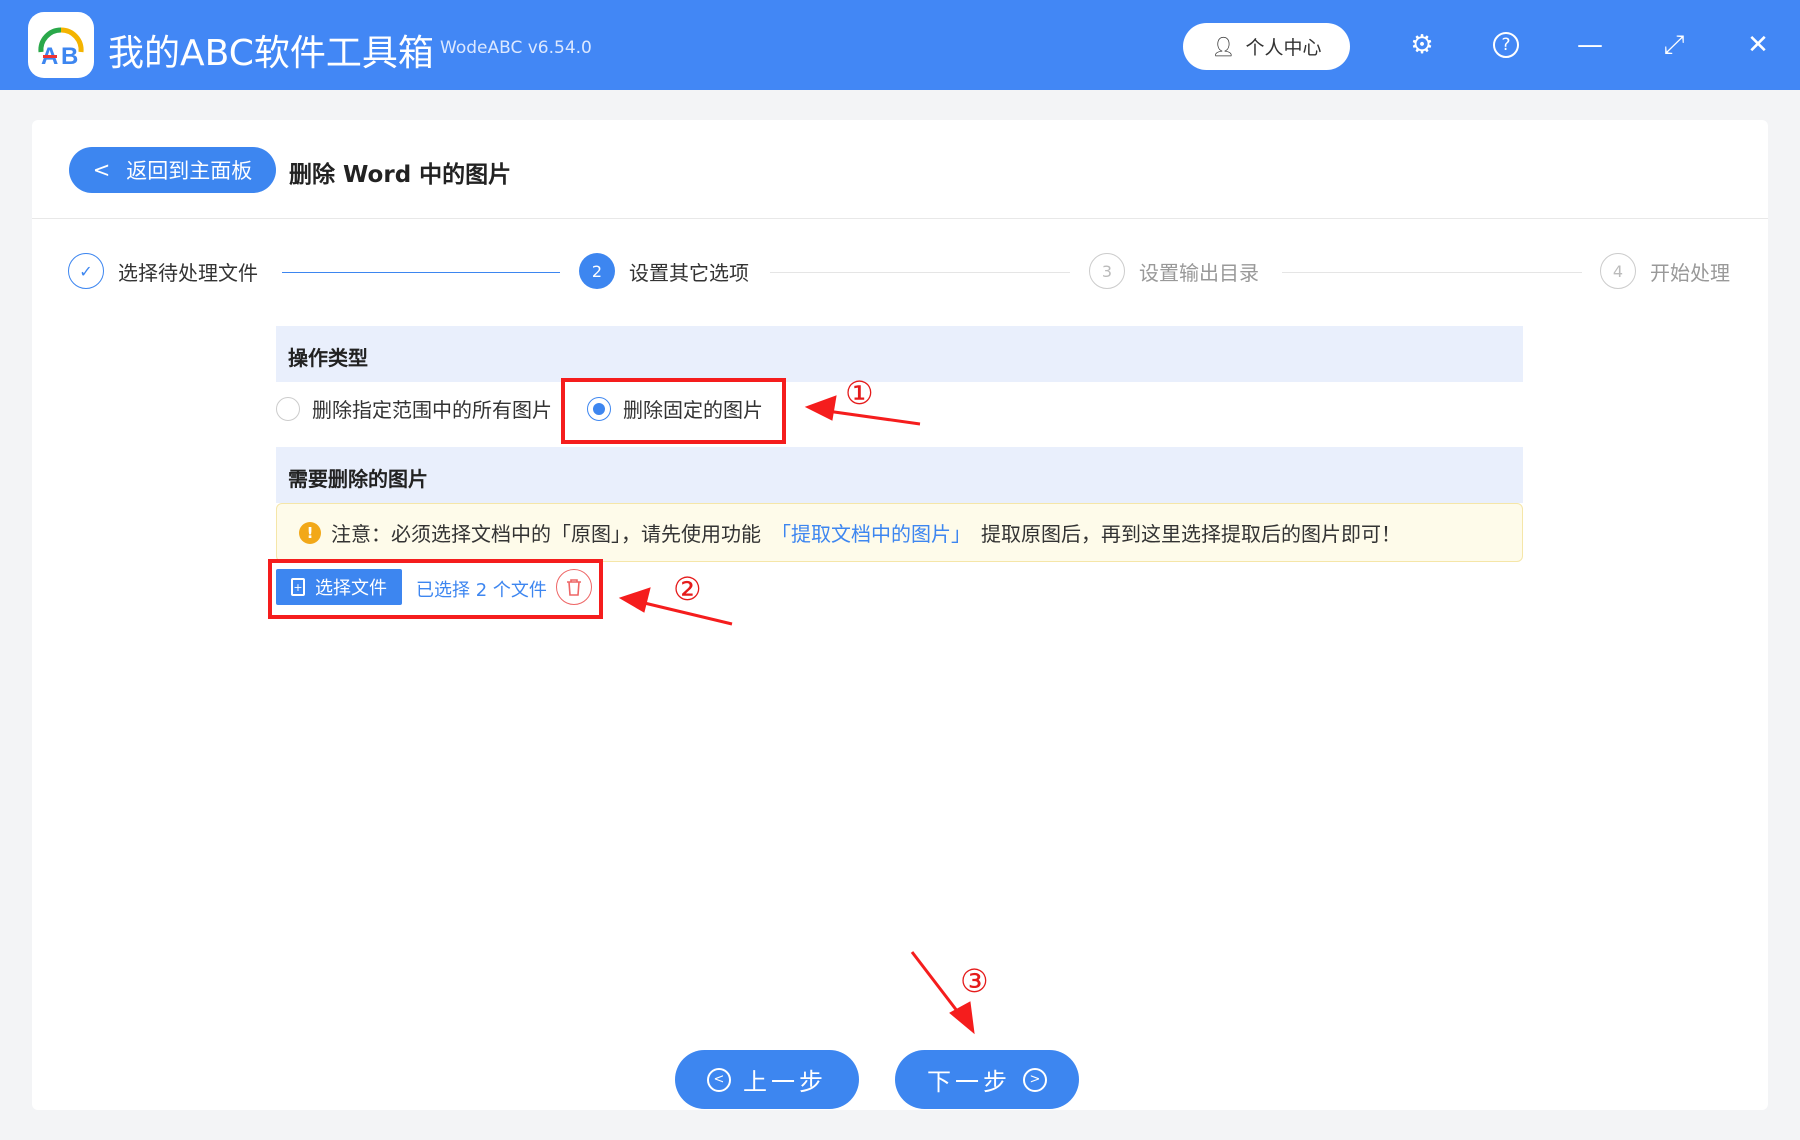 The width and height of the screenshot is (1800, 1140). What do you see at coordinates (1035, 1079) in the screenshot?
I see `chevron-right-circle-icon: >` at bounding box center [1035, 1079].